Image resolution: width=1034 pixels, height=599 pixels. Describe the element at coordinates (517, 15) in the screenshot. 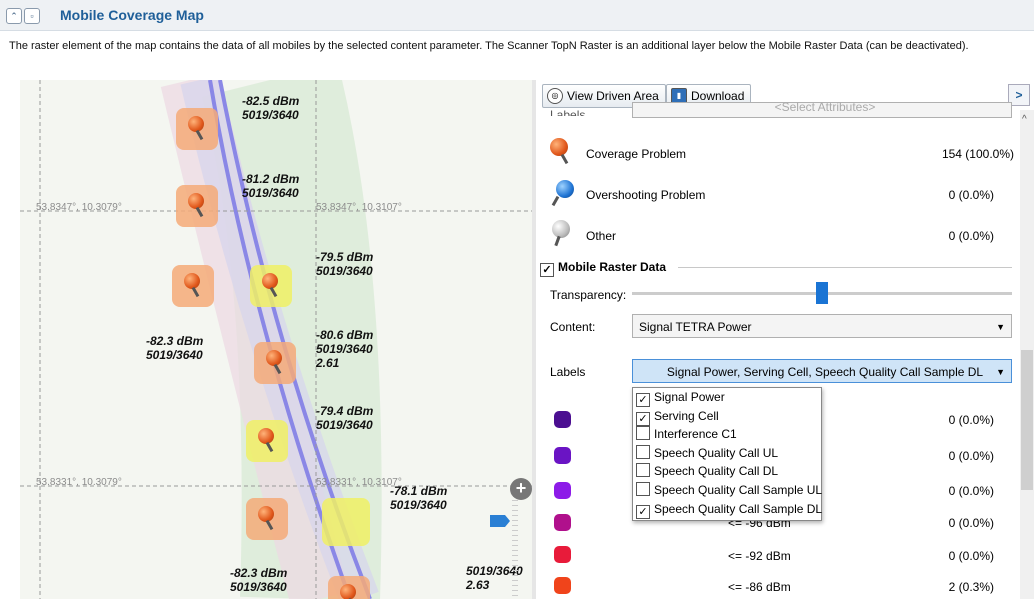

I see `panel-header: ⌃ ▫ Mobile Coverage Map` at that location.